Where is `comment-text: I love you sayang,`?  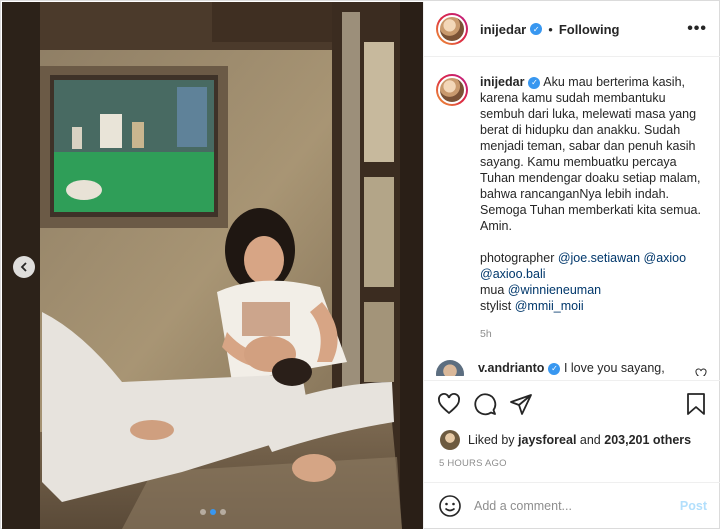
comment-text: I love you sayang, is located at coordinates (614, 368).